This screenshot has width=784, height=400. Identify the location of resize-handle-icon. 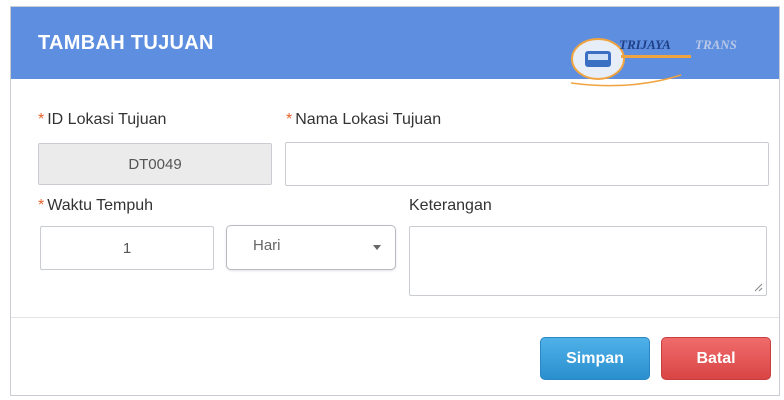
(758, 287).